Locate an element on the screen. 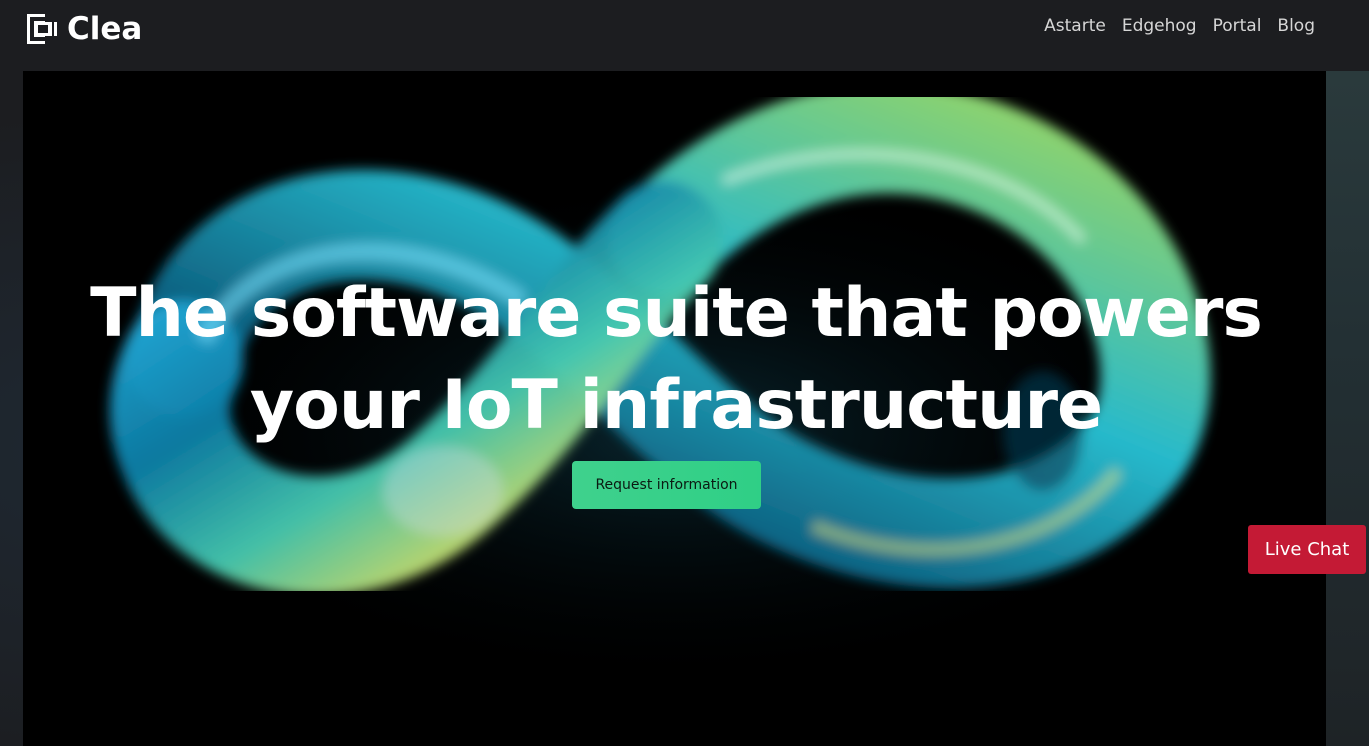  brand-logo: Clea is located at coordinates (84, 29).